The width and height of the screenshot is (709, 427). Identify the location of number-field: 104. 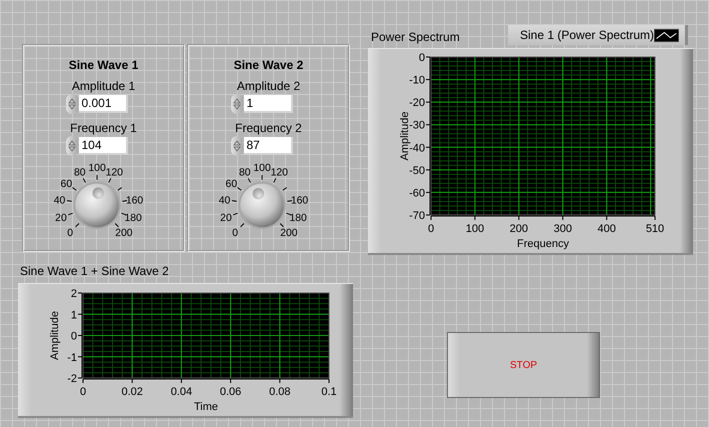
(103, 146).